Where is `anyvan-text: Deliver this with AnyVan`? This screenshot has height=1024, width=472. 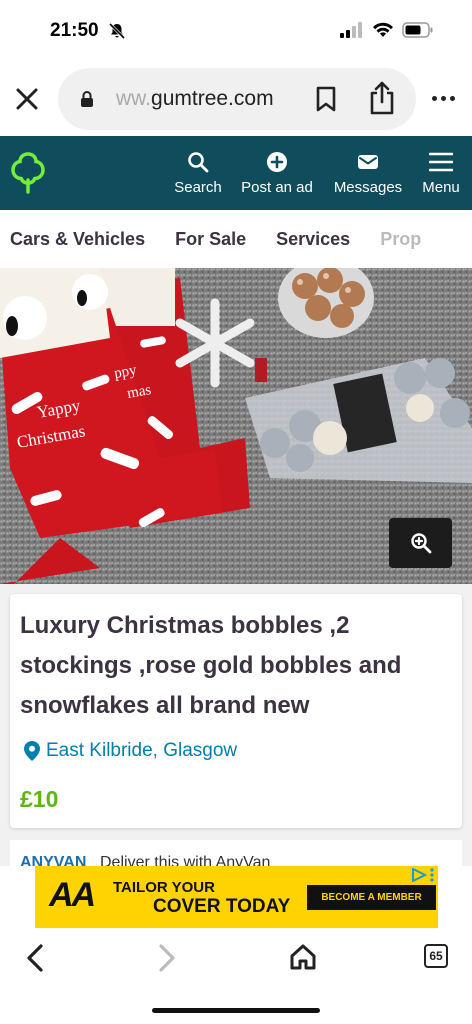
anyvan-text: Deliver this with AnyVan is located at coordinates (185, 860).